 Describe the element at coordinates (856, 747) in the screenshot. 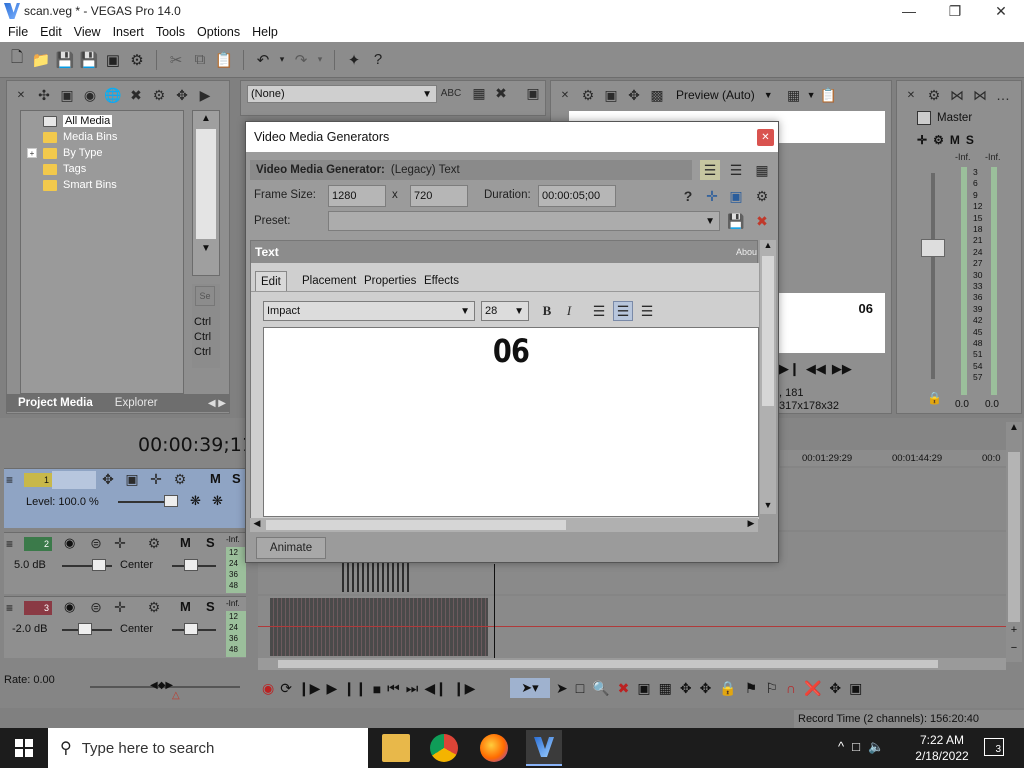

I see `network-icon: □` at that location.